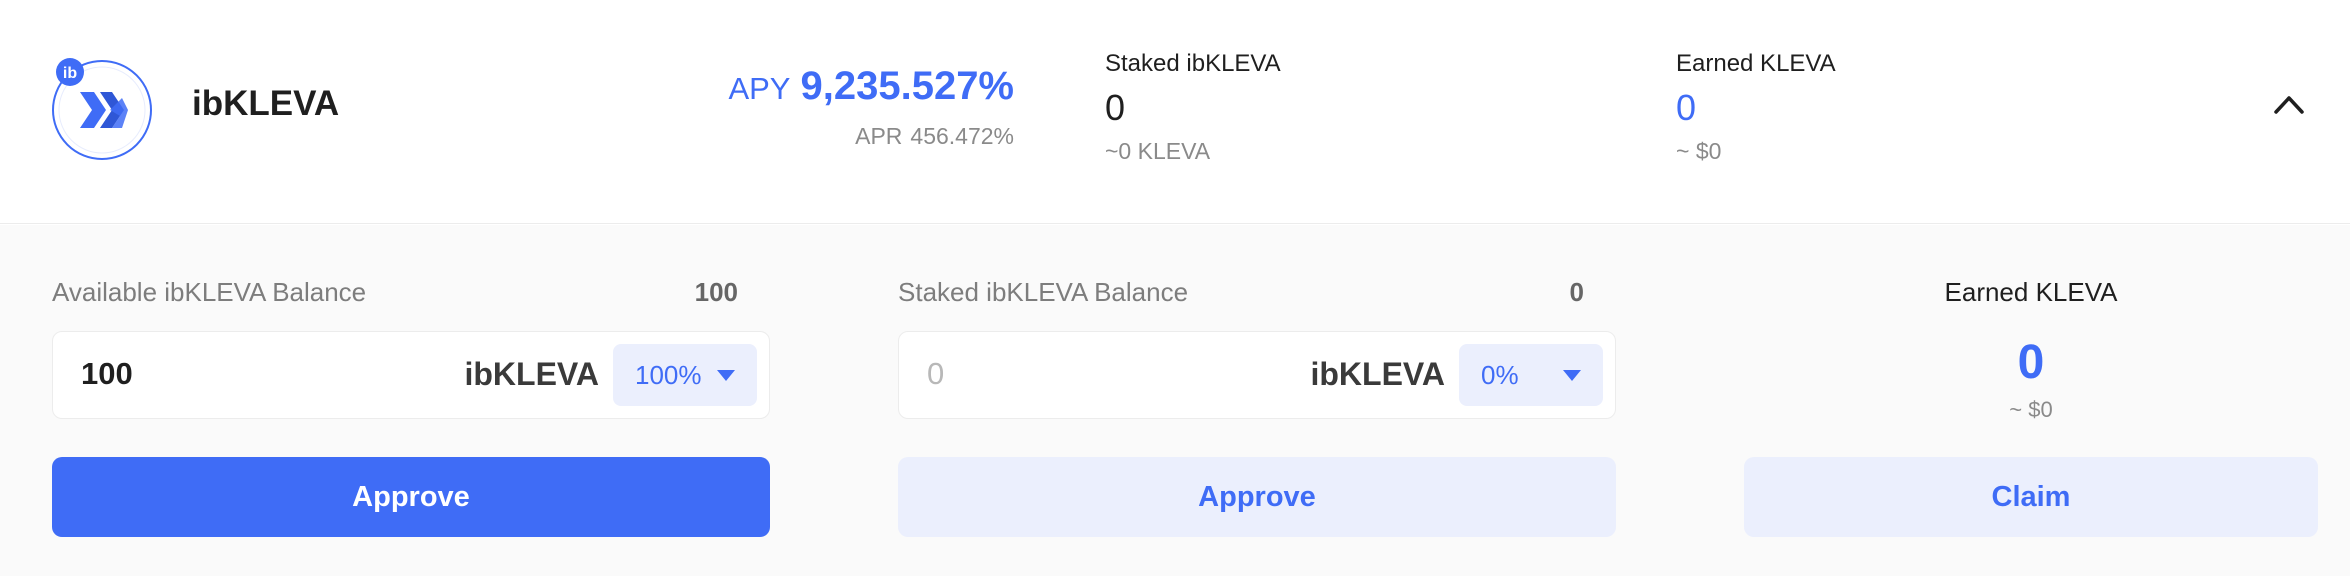  What do you see at coordinates (70, 73) in the screenshot?
I see `logo-badge: ib` at bounding box center [70, 73].